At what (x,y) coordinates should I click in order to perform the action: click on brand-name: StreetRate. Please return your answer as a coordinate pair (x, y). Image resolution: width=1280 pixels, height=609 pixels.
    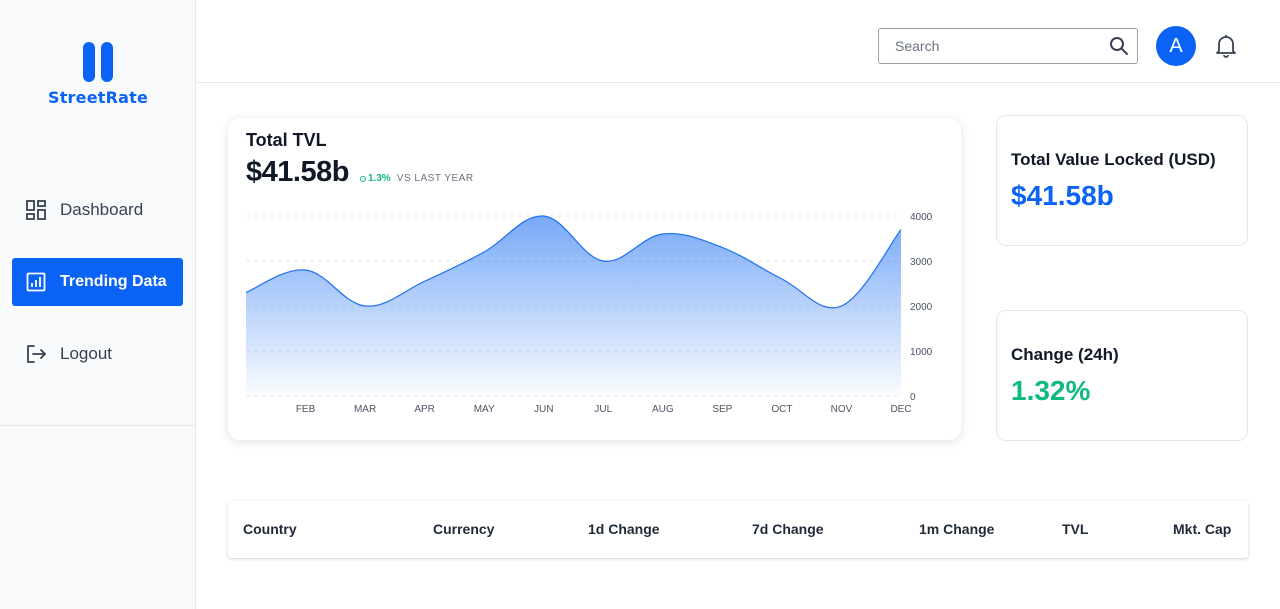
    Looking at the image, I should click on (98, 97).